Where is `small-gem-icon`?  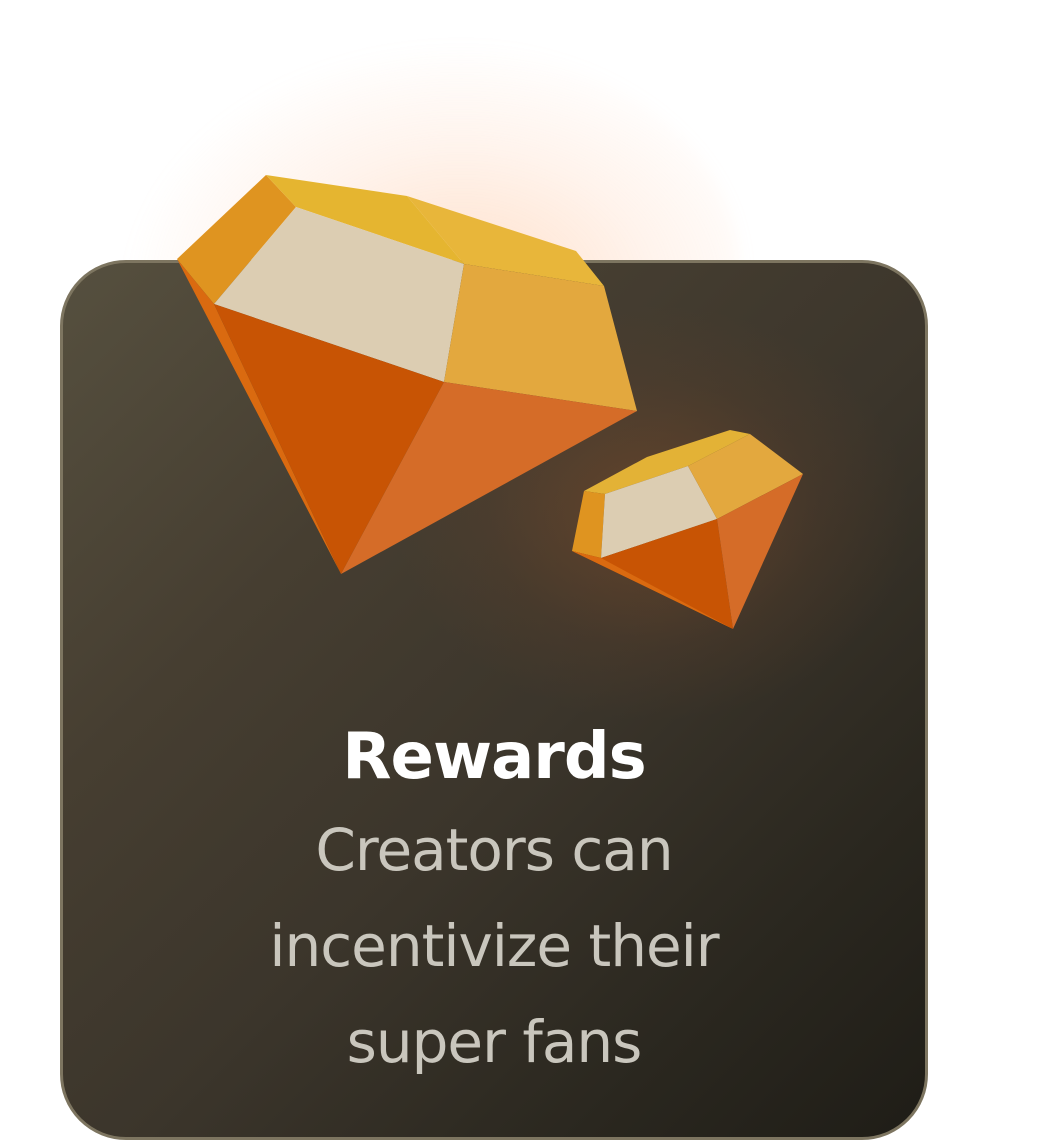 small-gem-icon is located at coordinates (687, 529).